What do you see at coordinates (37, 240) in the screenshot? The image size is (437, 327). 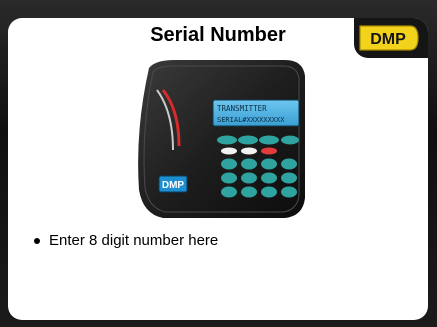 I see `bullet-icon` at bounding box center [37, 240].